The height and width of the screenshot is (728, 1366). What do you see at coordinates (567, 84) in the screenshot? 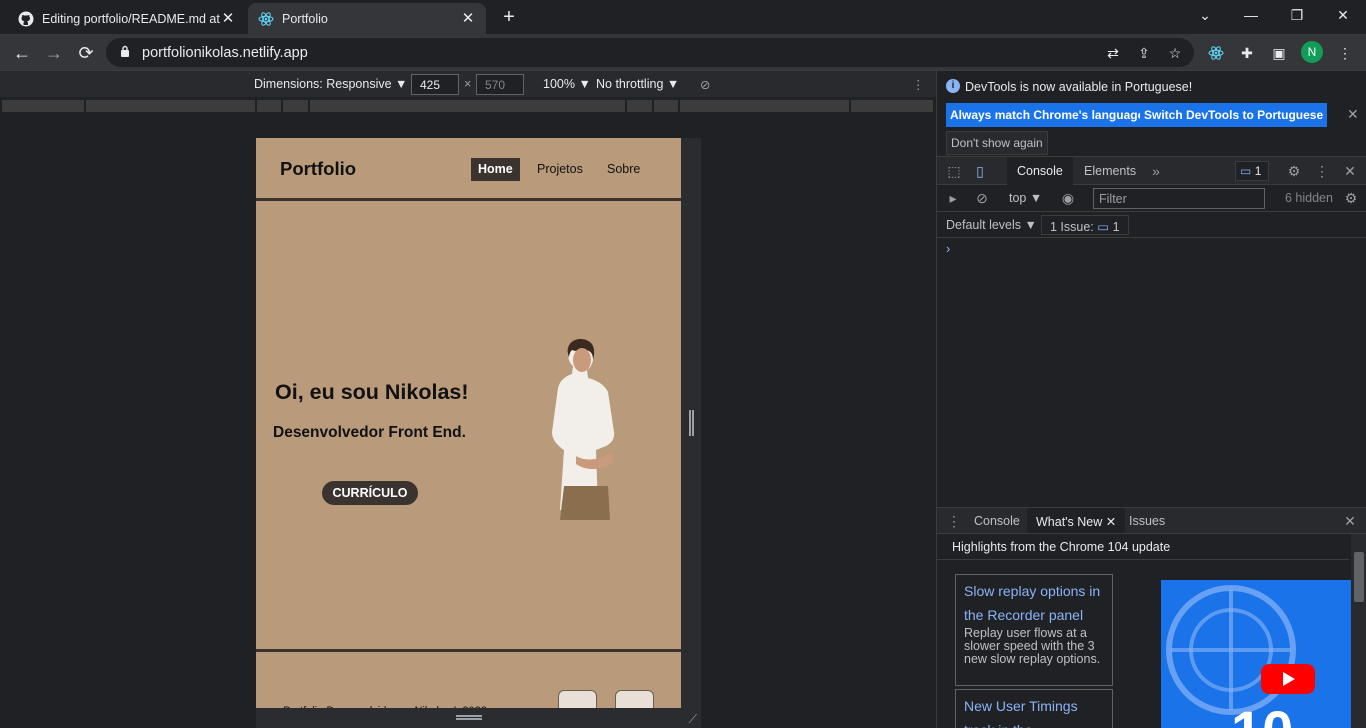
I see `zoom-dropdown: 100% ▼` at bounding box center [567, 84].